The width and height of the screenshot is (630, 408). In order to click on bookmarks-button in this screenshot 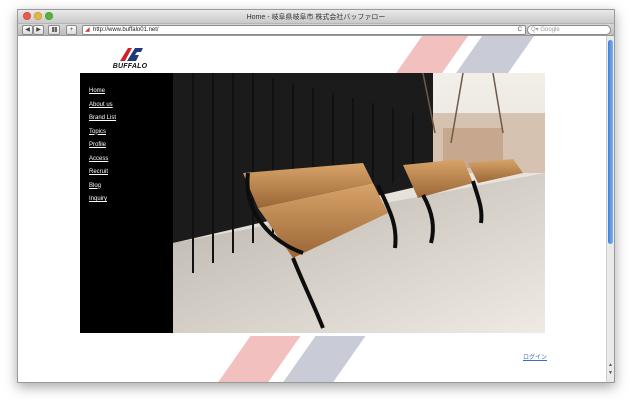, I will do `click(54, 30)`.